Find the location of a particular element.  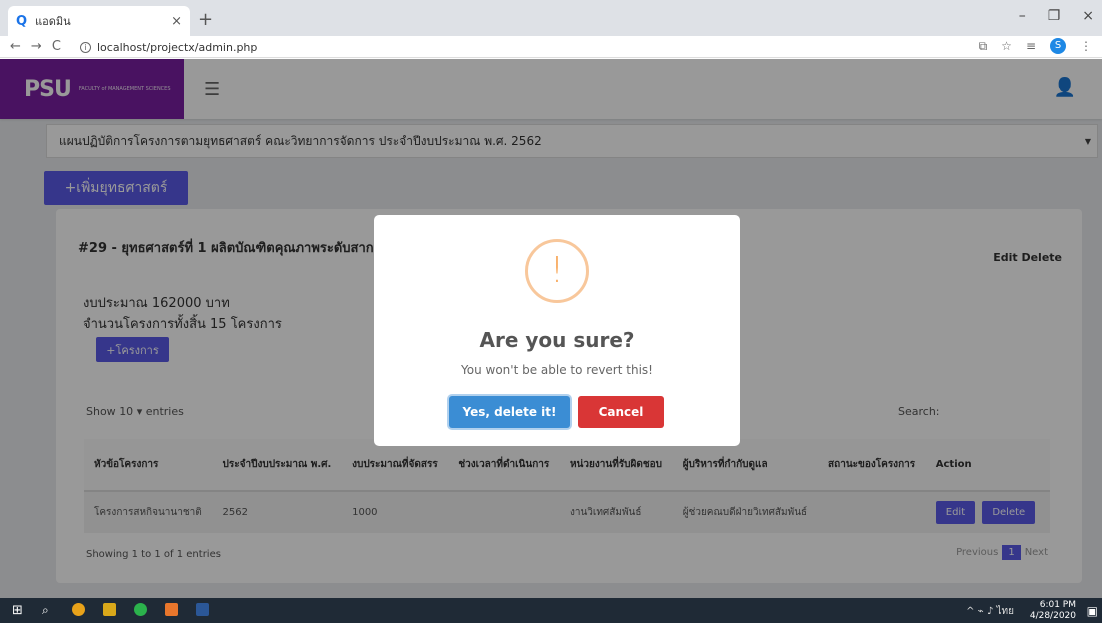

translate-icon: ⧉ is located at coordinates (983, 46).